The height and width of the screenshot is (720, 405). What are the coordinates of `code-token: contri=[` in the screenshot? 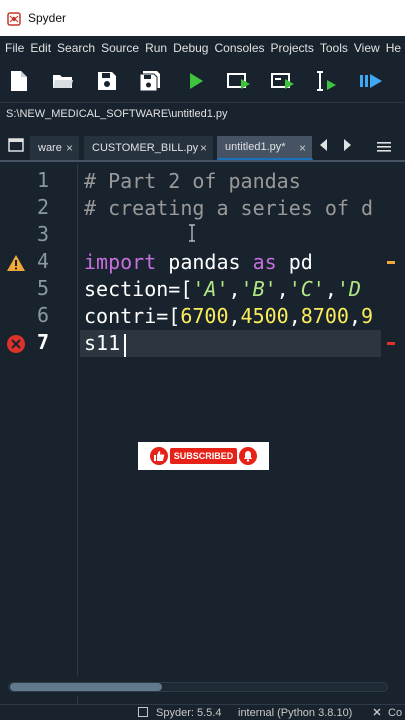 It's located at (132, 316).